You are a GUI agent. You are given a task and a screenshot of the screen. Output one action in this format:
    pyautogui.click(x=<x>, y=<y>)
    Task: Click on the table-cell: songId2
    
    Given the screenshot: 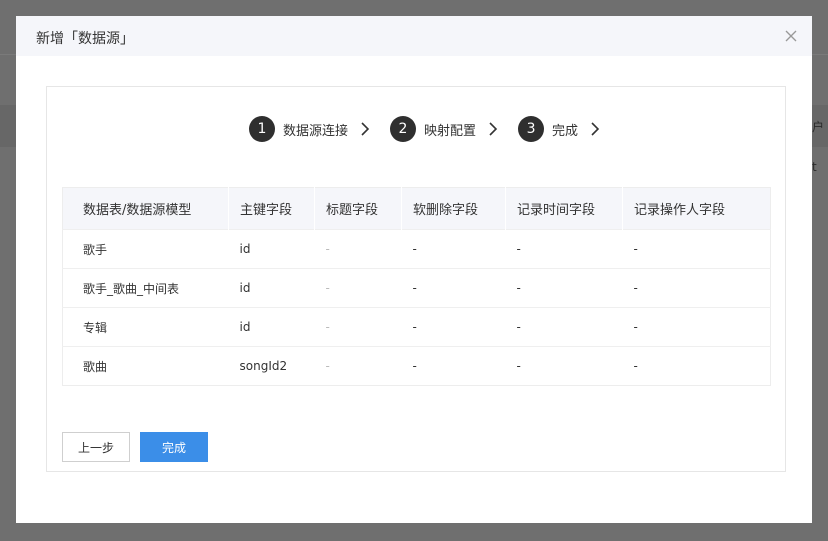 What is the action you would take?
    pyautogui.click(x=271, y=366)
    